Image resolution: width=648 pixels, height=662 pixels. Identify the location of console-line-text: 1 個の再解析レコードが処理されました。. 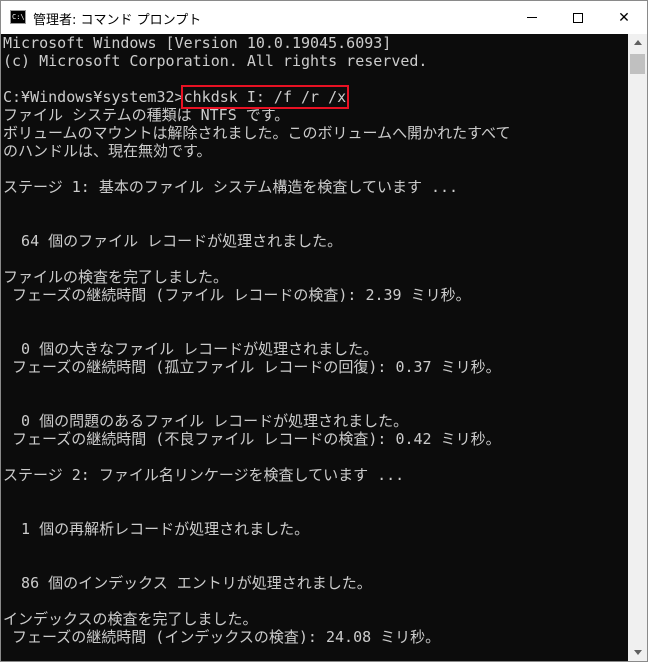
(156, 529).